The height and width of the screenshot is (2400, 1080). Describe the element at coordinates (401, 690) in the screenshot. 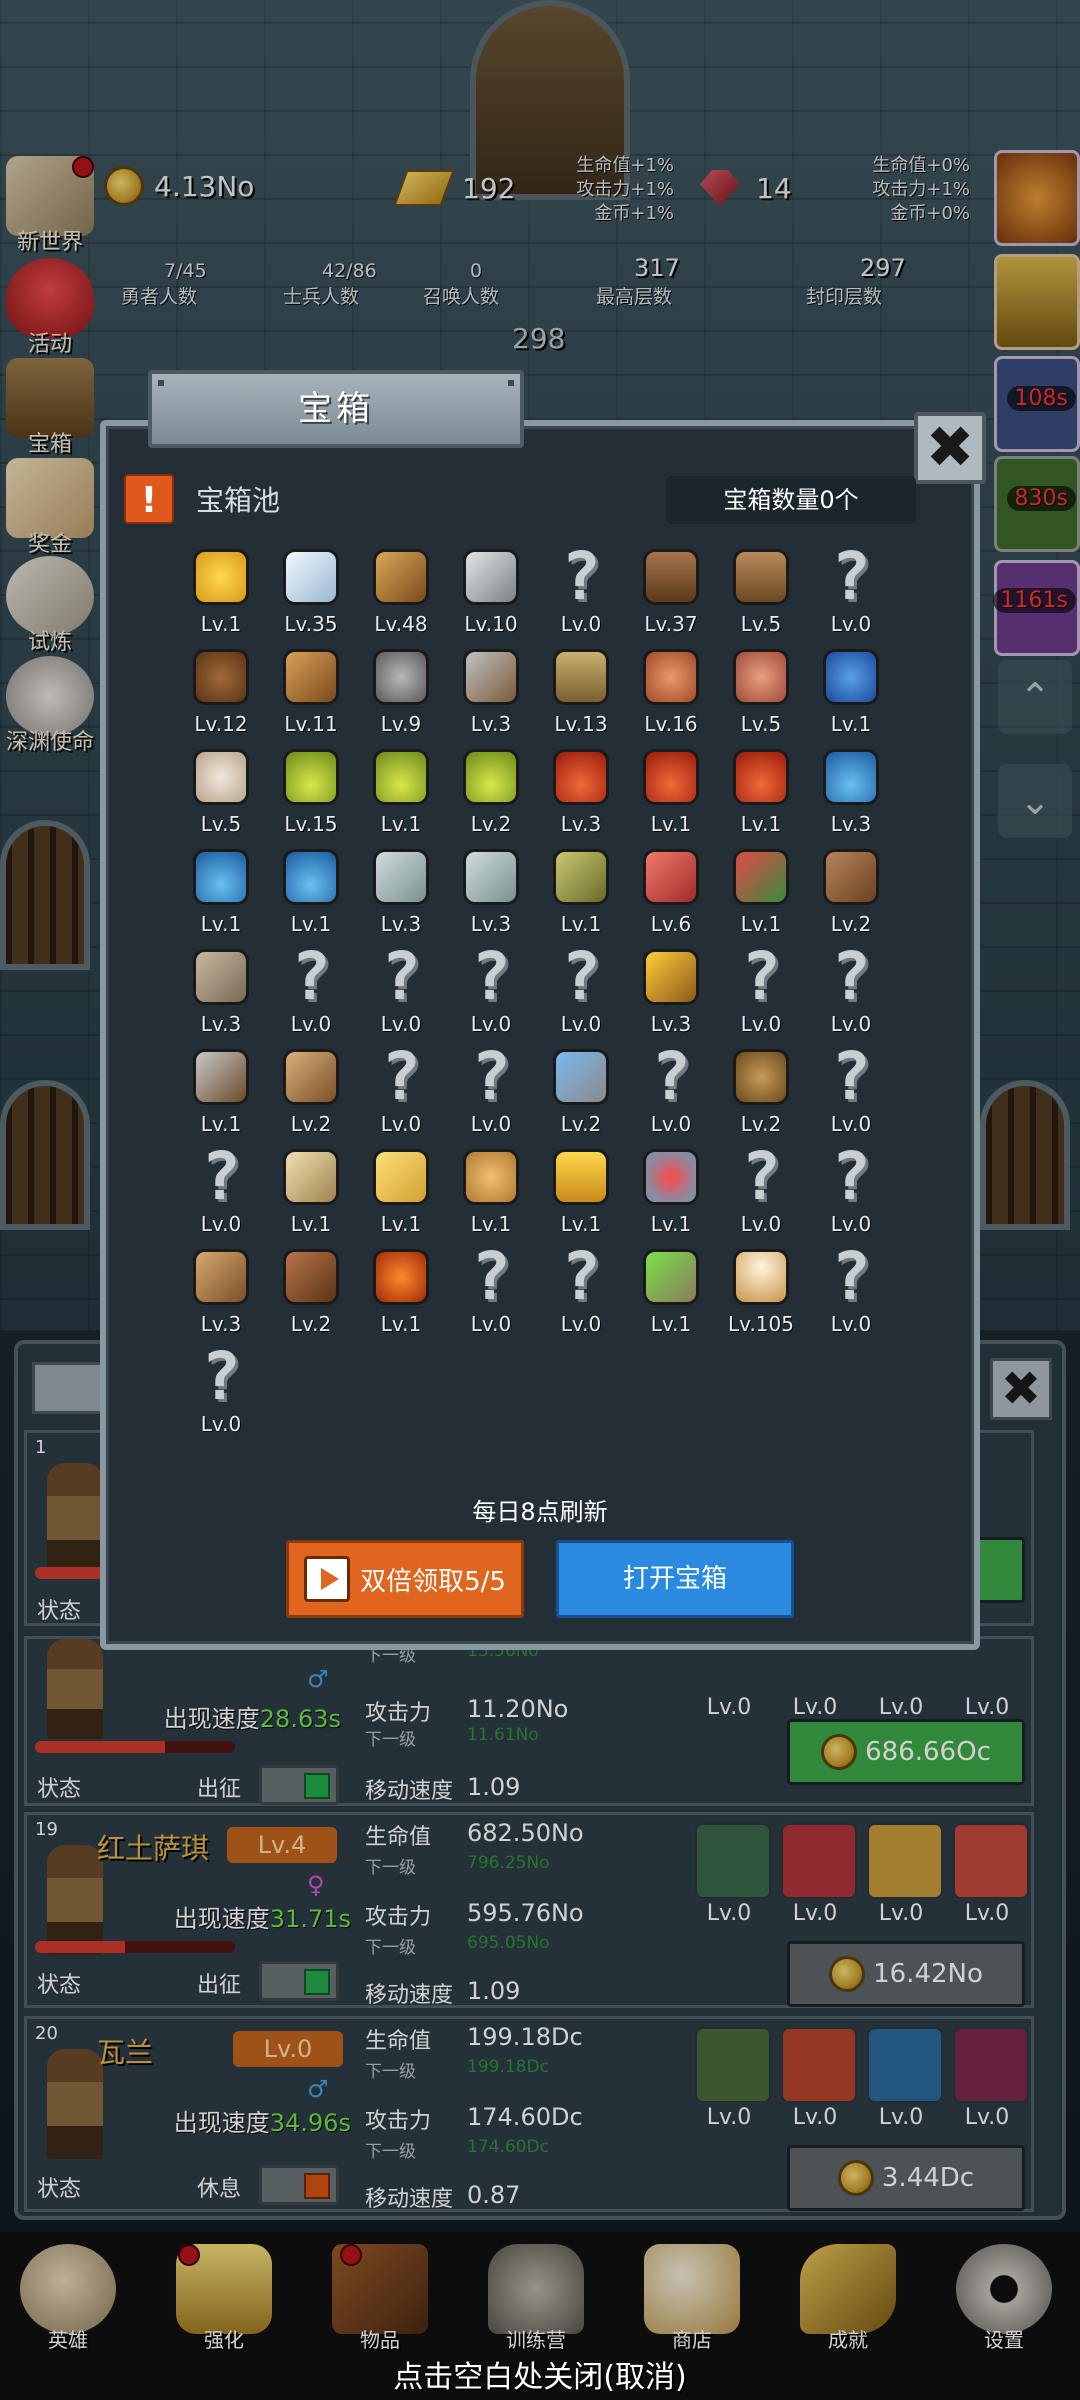

I see `chest-item: Lv.9` at that location.